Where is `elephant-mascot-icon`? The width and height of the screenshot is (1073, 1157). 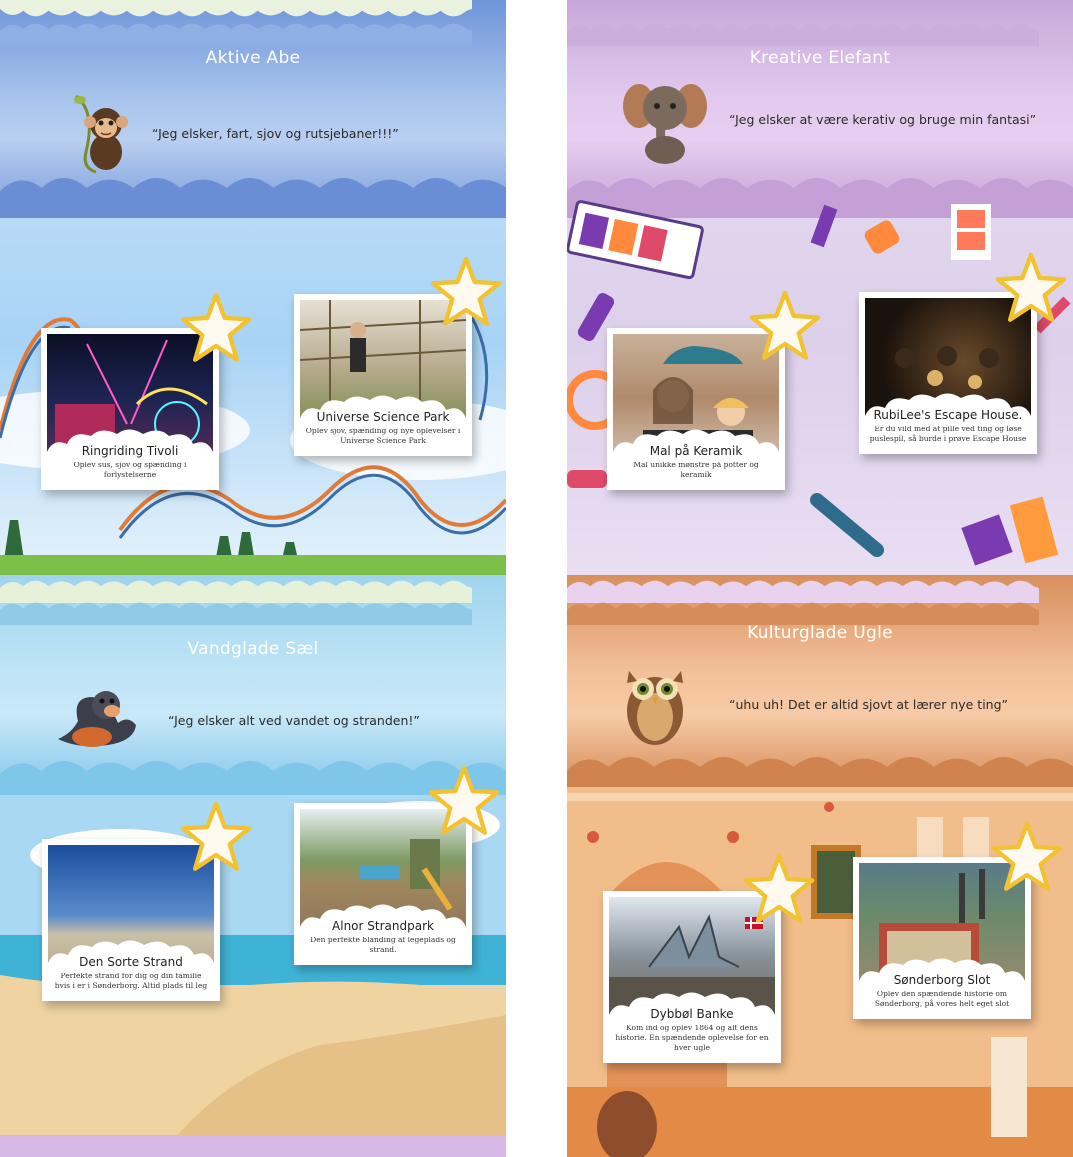 elephant-mascot-icon is located at coordinates (665, 124).